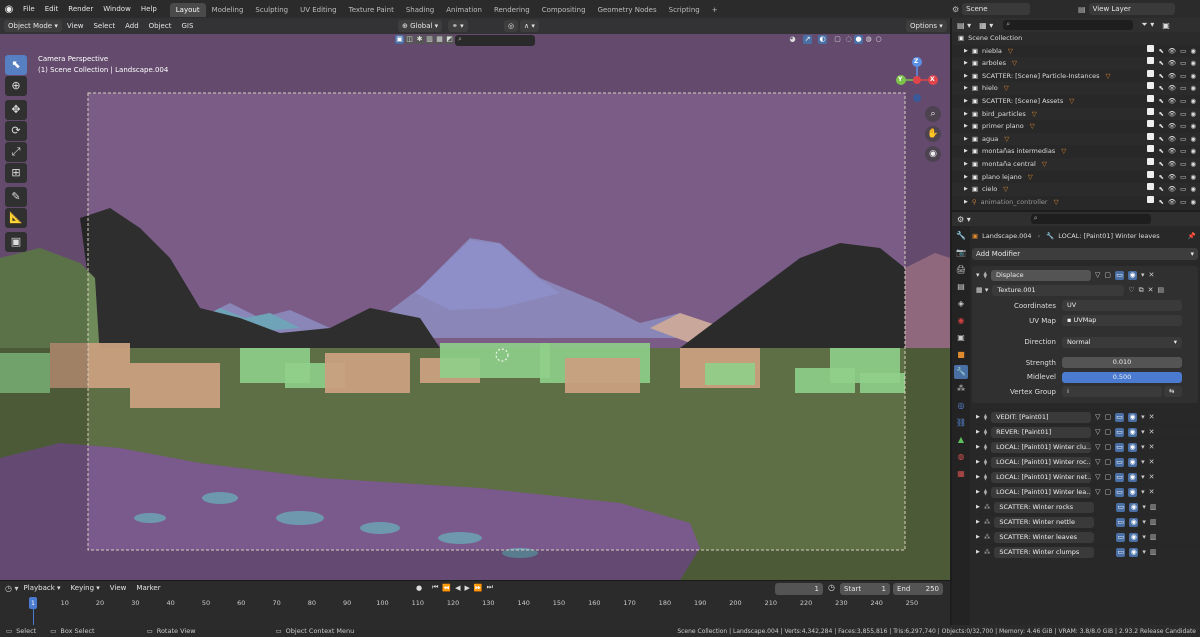  What do you see at coordinates (16, 86) in the screenshot?
I see `cursor-tool-icon: ⊕` at bounding box center [16, 86].